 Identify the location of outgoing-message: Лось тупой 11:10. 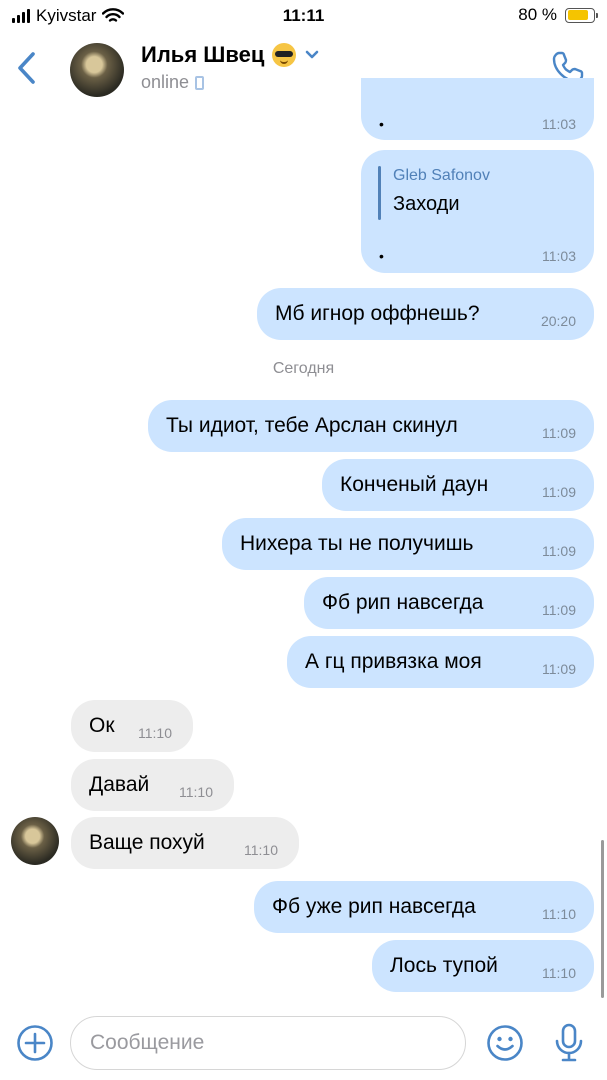
(483, 966).